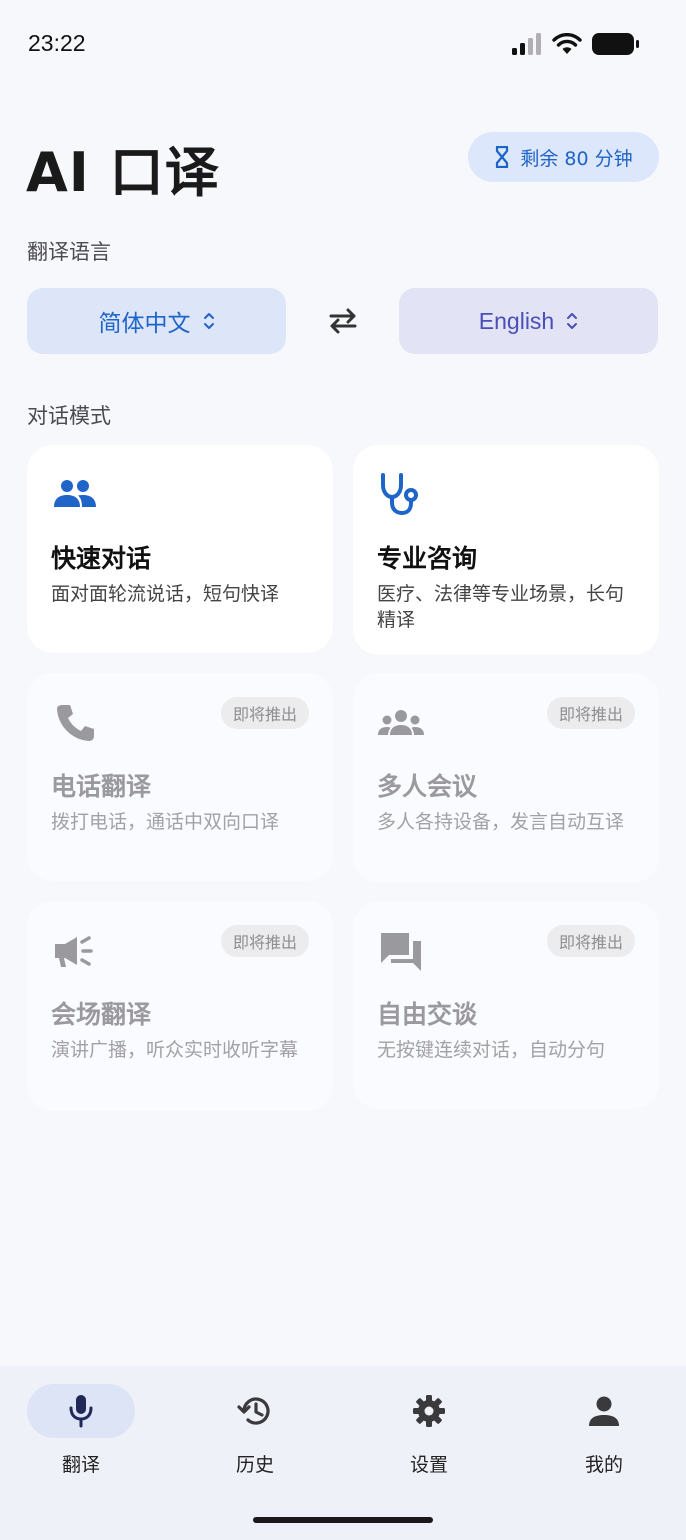 The width and height of the screenshot is (686, 1540). I want to click on swap-languages-button, so click(343, 321).